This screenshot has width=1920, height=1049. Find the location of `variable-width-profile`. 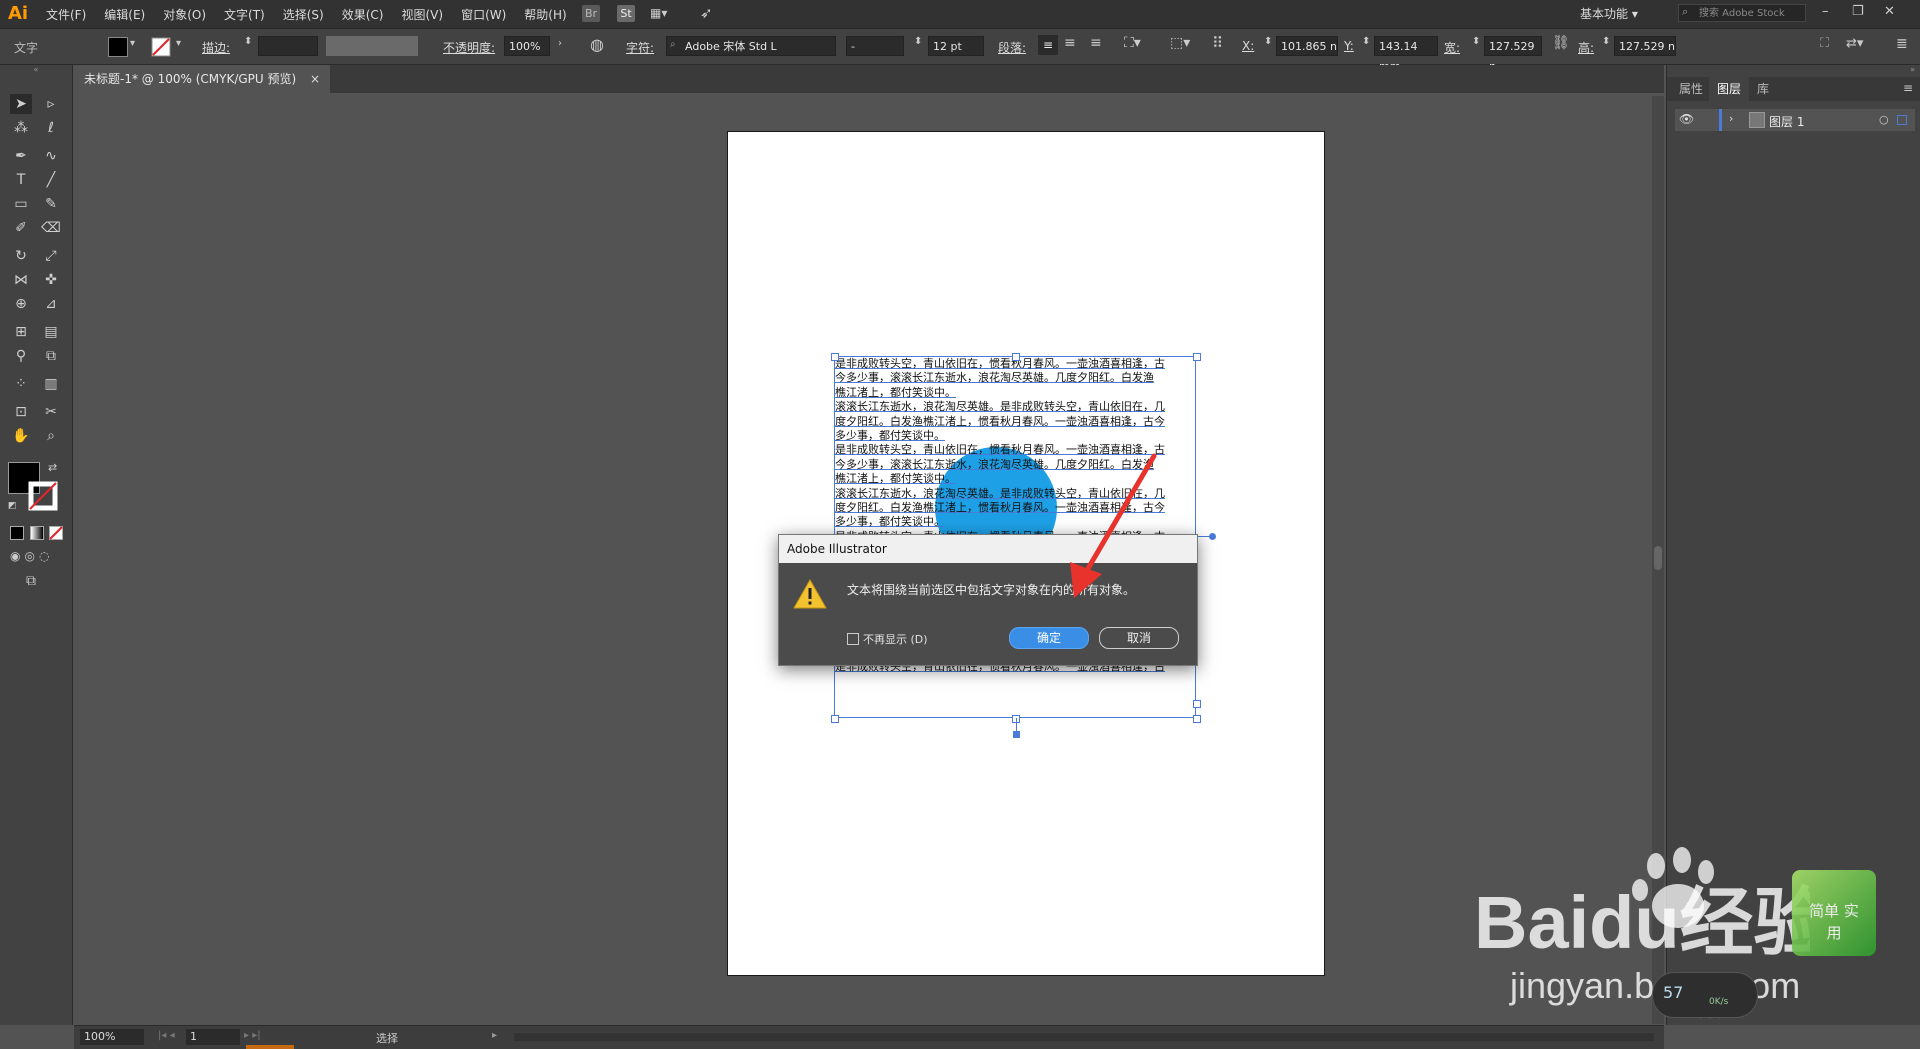

variable-width-profile is located at coordinates (372, 46).